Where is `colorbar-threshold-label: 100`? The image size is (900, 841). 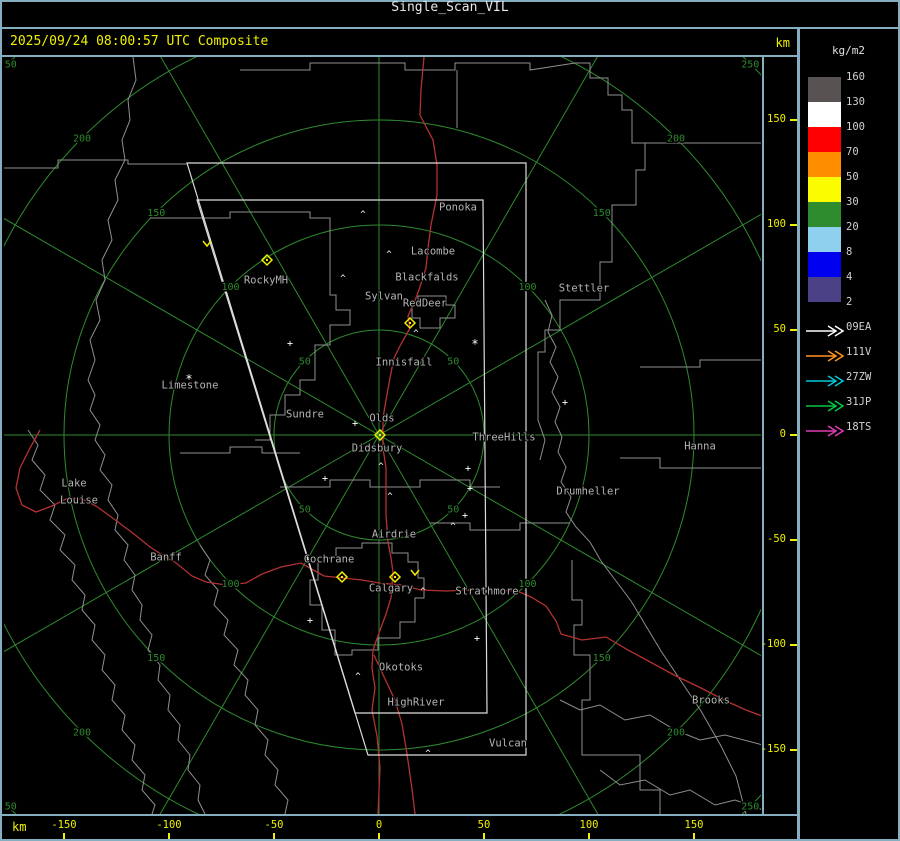 colorbar-threshold-label: 100 is located at coordinates (855, 127).